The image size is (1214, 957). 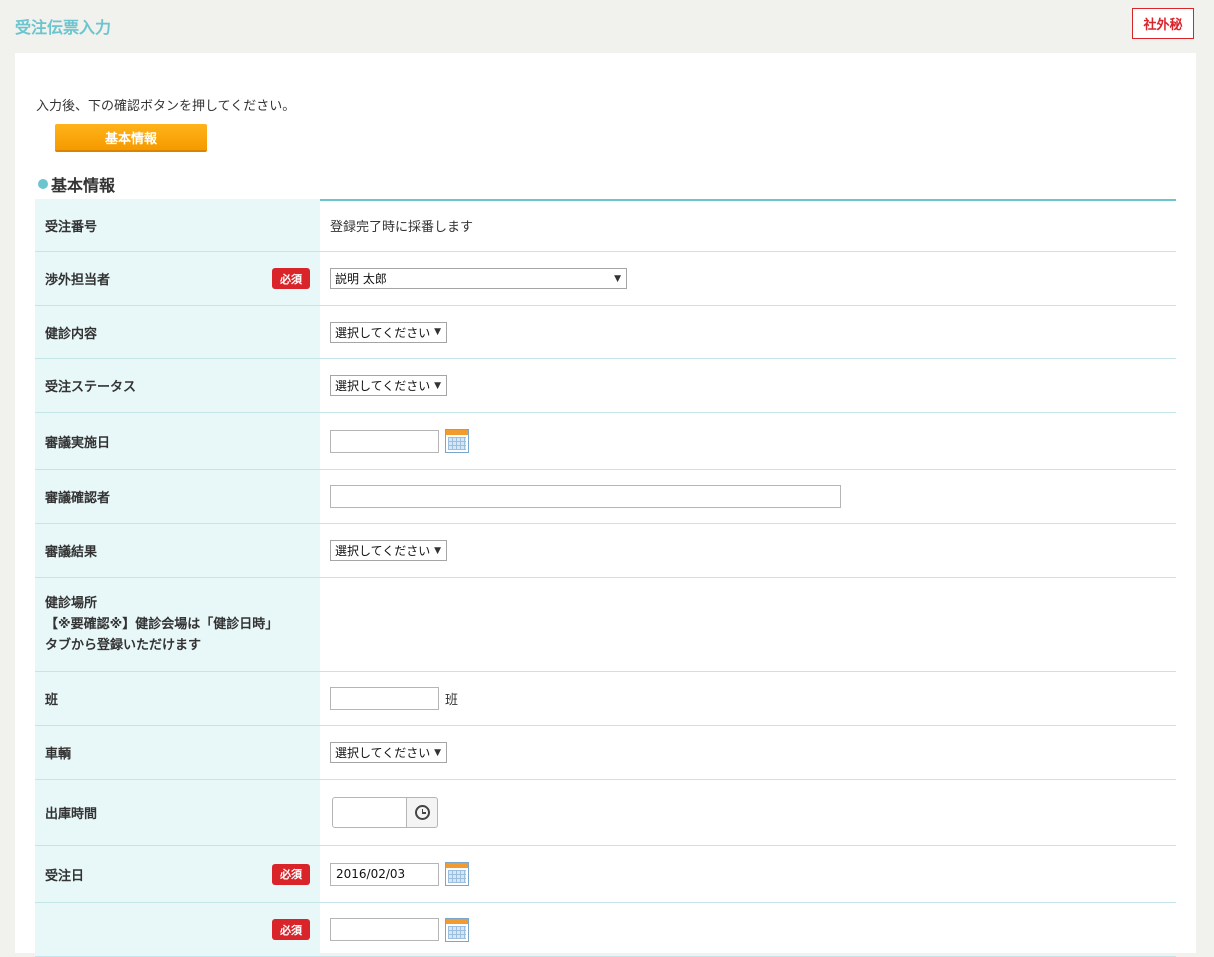 What do you see at coordinates (131, 138) in the screenshot?
I see `tab-basic-info: 基本情報` at bounding box center [131, 138].